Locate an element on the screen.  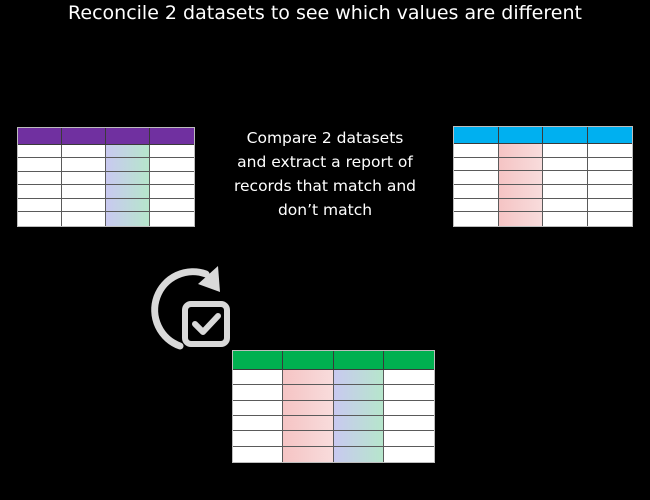
dataset-b-table is located at coordinates (543, 176).